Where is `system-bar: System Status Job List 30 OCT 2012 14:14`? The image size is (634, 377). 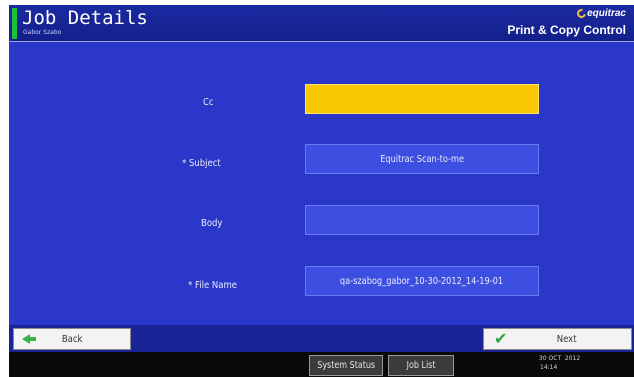
system-bar: System Status Job List 30 OCT 2012 14:14 is located at coordinates (321, 364).